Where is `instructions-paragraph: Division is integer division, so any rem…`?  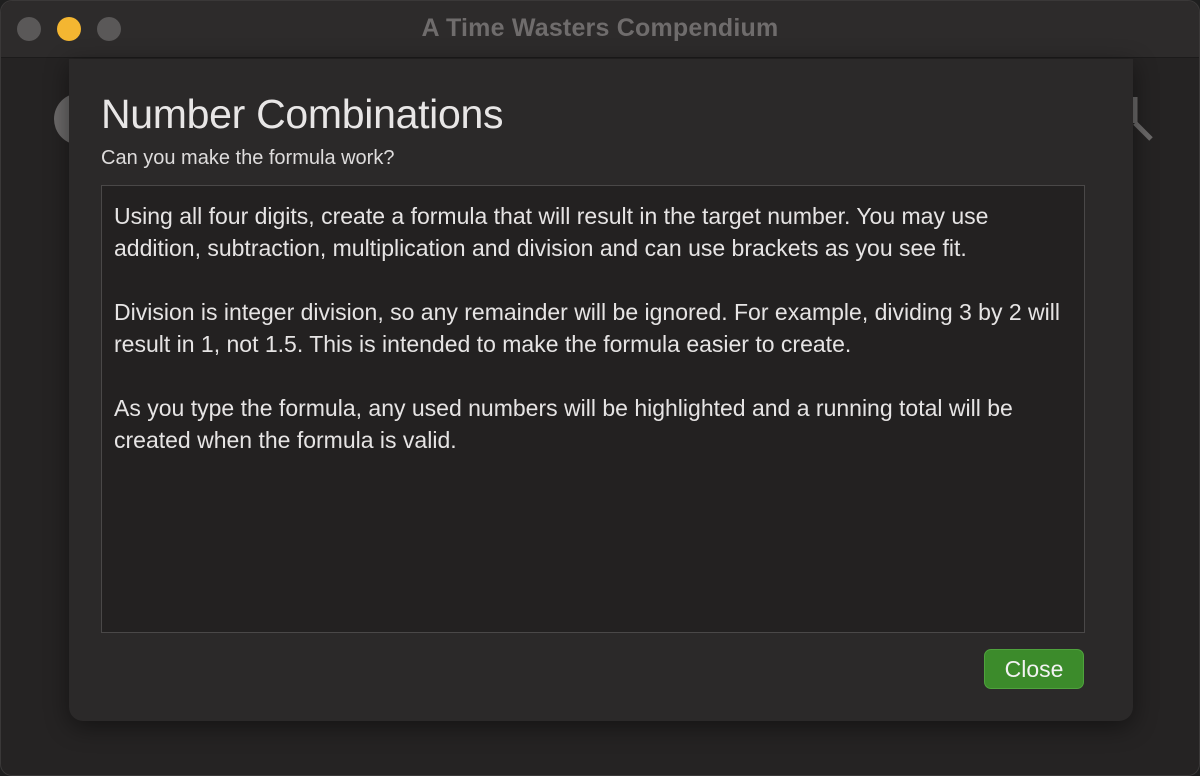
instructions-paragraph: Division is integer division, so any rem… is located at coordinates (587, 328).